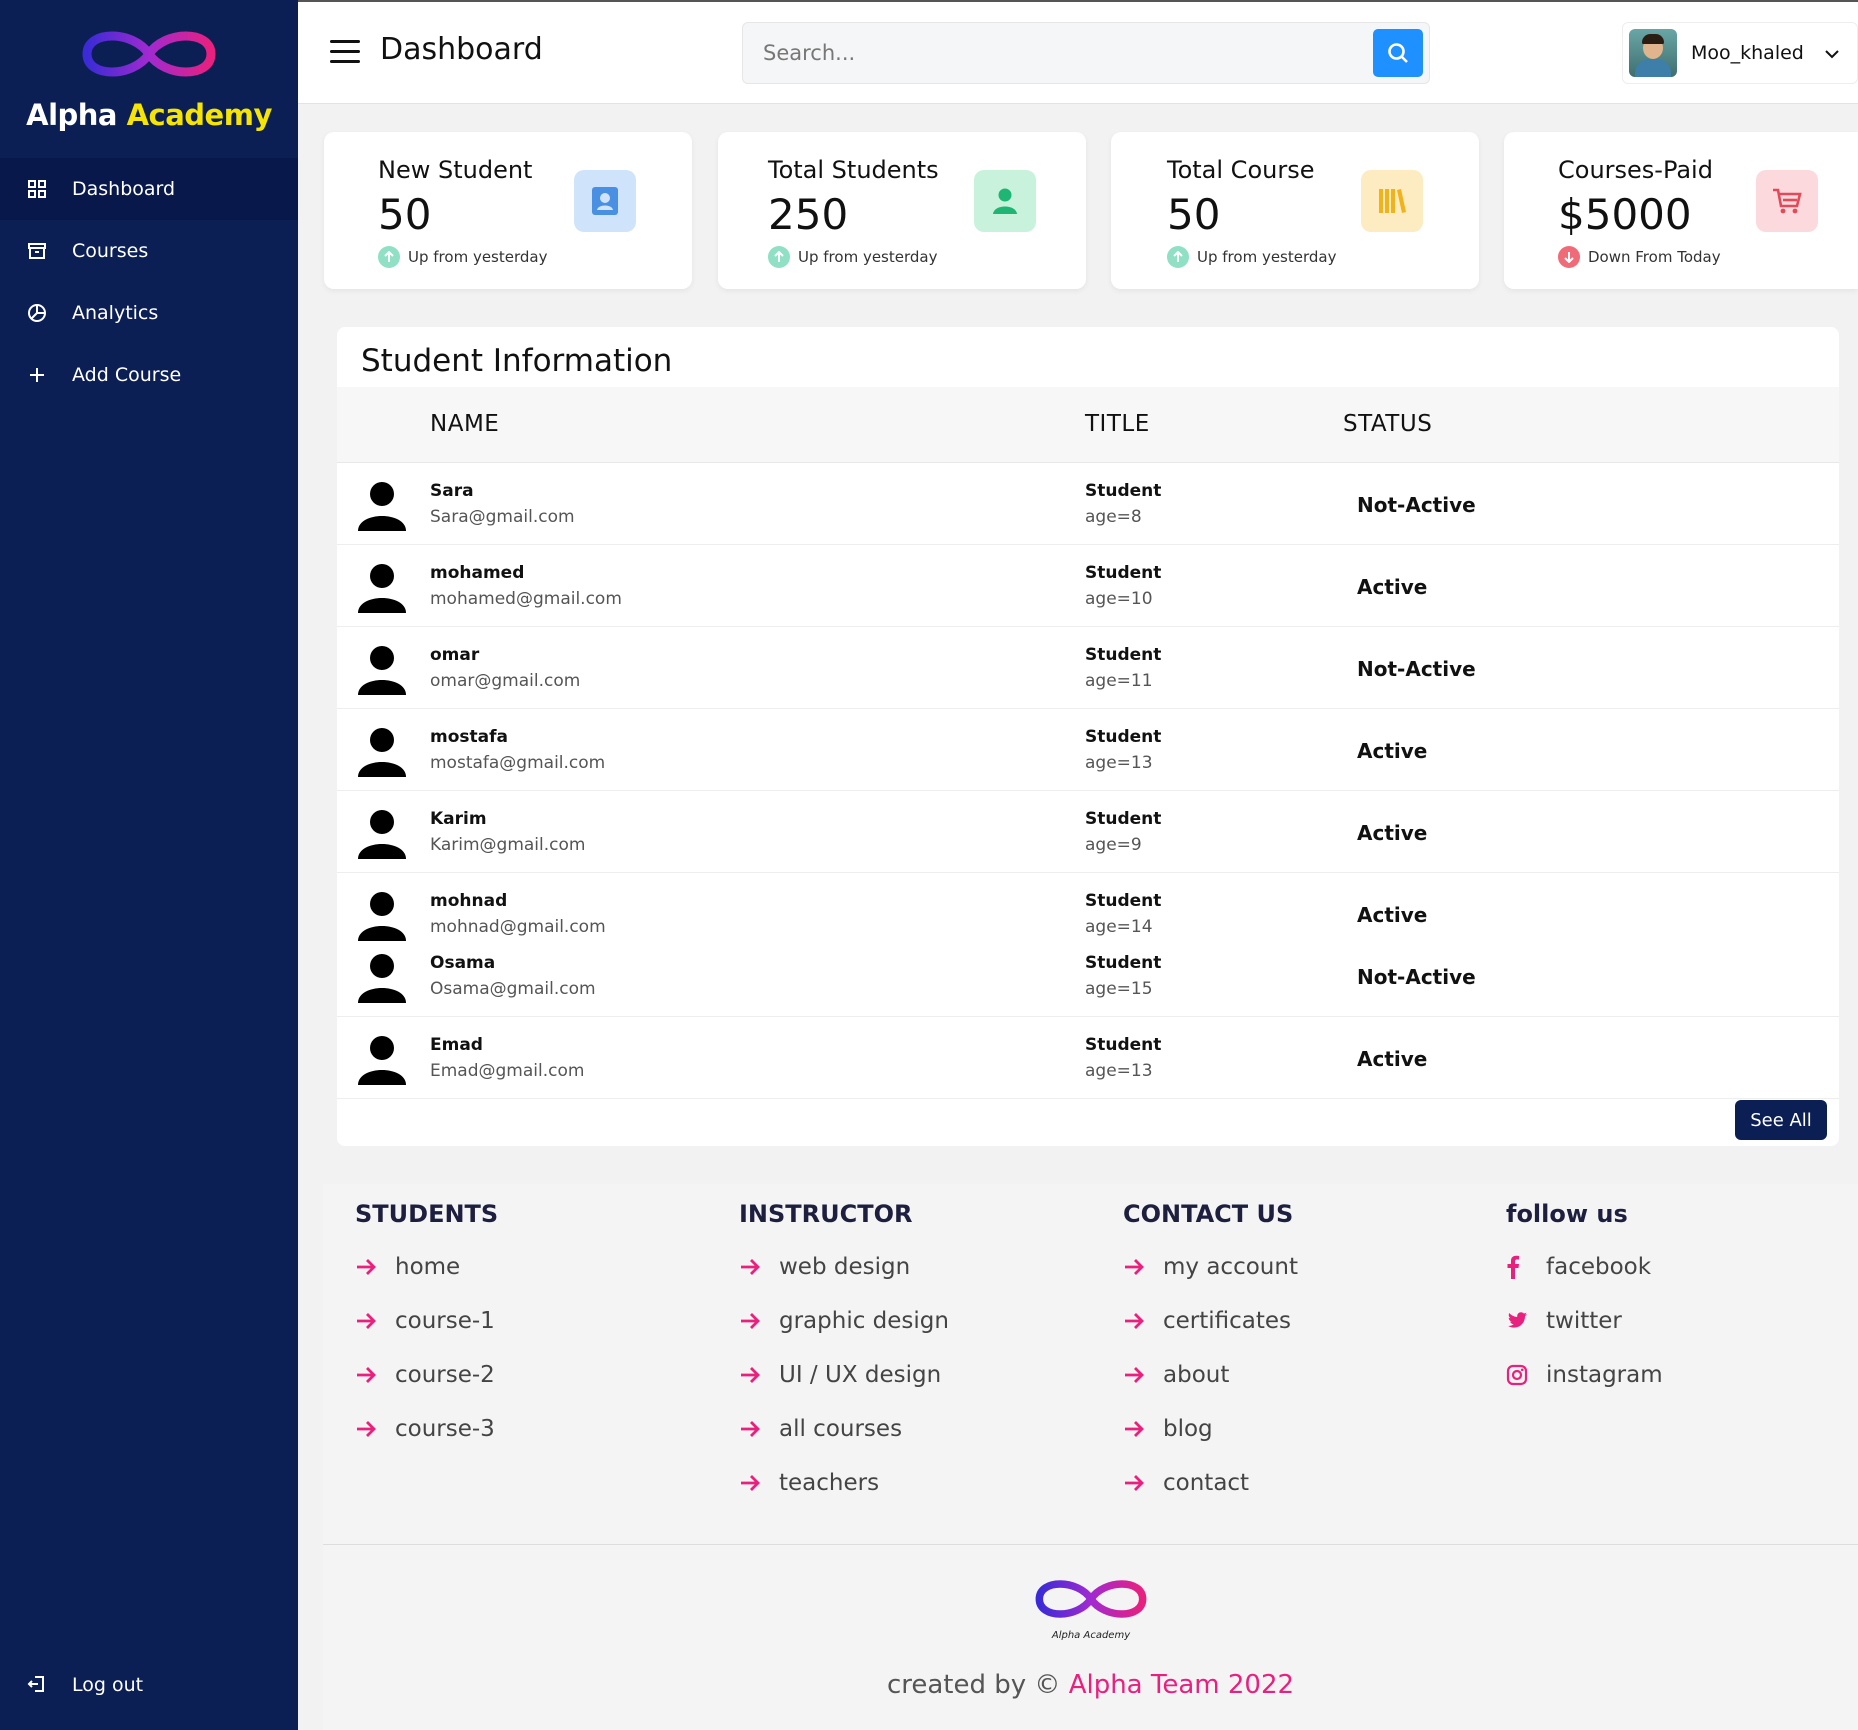  I want to click on sidebar-item-courses: Courses, so click(149, 251).